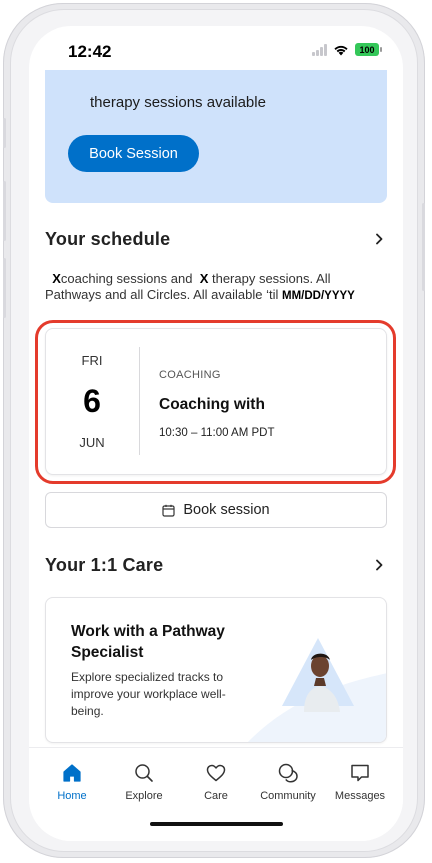 Image resolution: width=432 pixels, height=863 pixels. What do you see at coordinates (212, 404) in the screenshot?
I see `appointment-title: Coaching with` at bounding box center [212, 404].